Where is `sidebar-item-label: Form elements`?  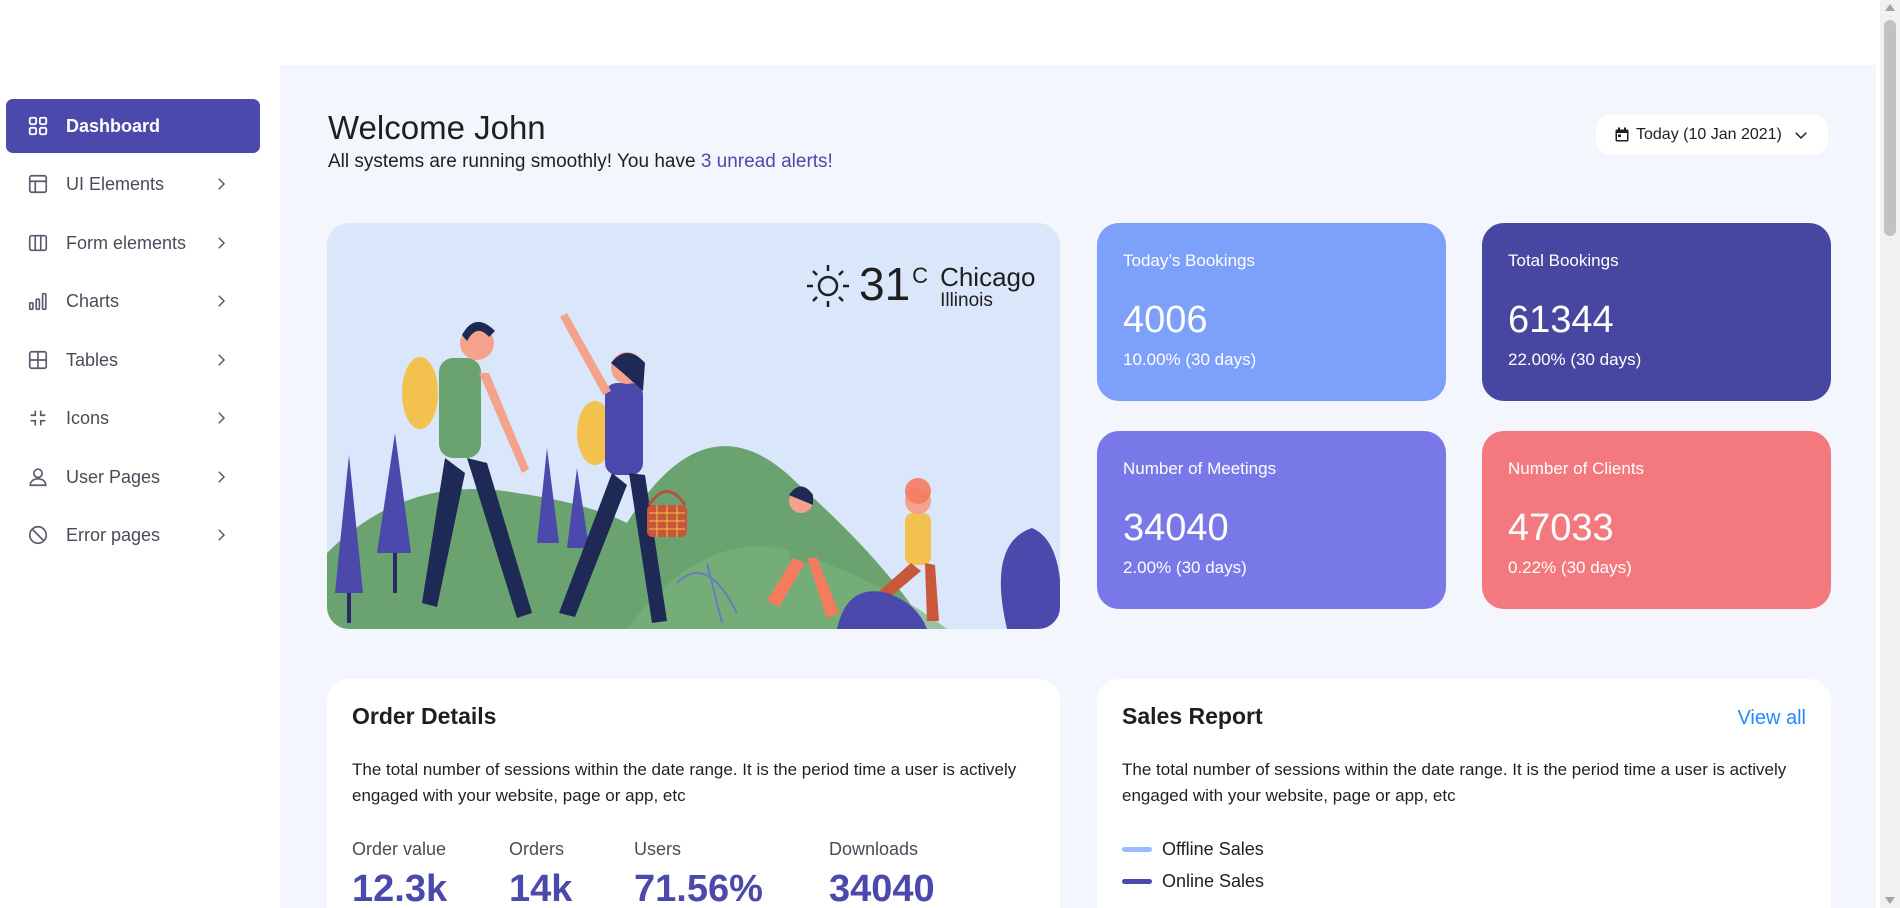 sidebar-item-label: Form elements is located at coordinates (126, 242).